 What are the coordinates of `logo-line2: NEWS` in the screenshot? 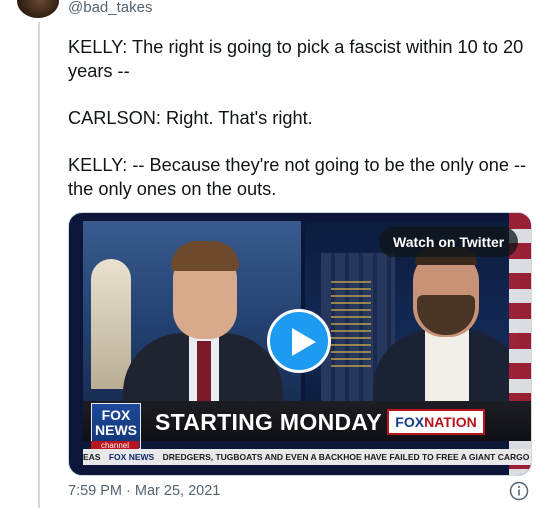 It's located at (116, 430).